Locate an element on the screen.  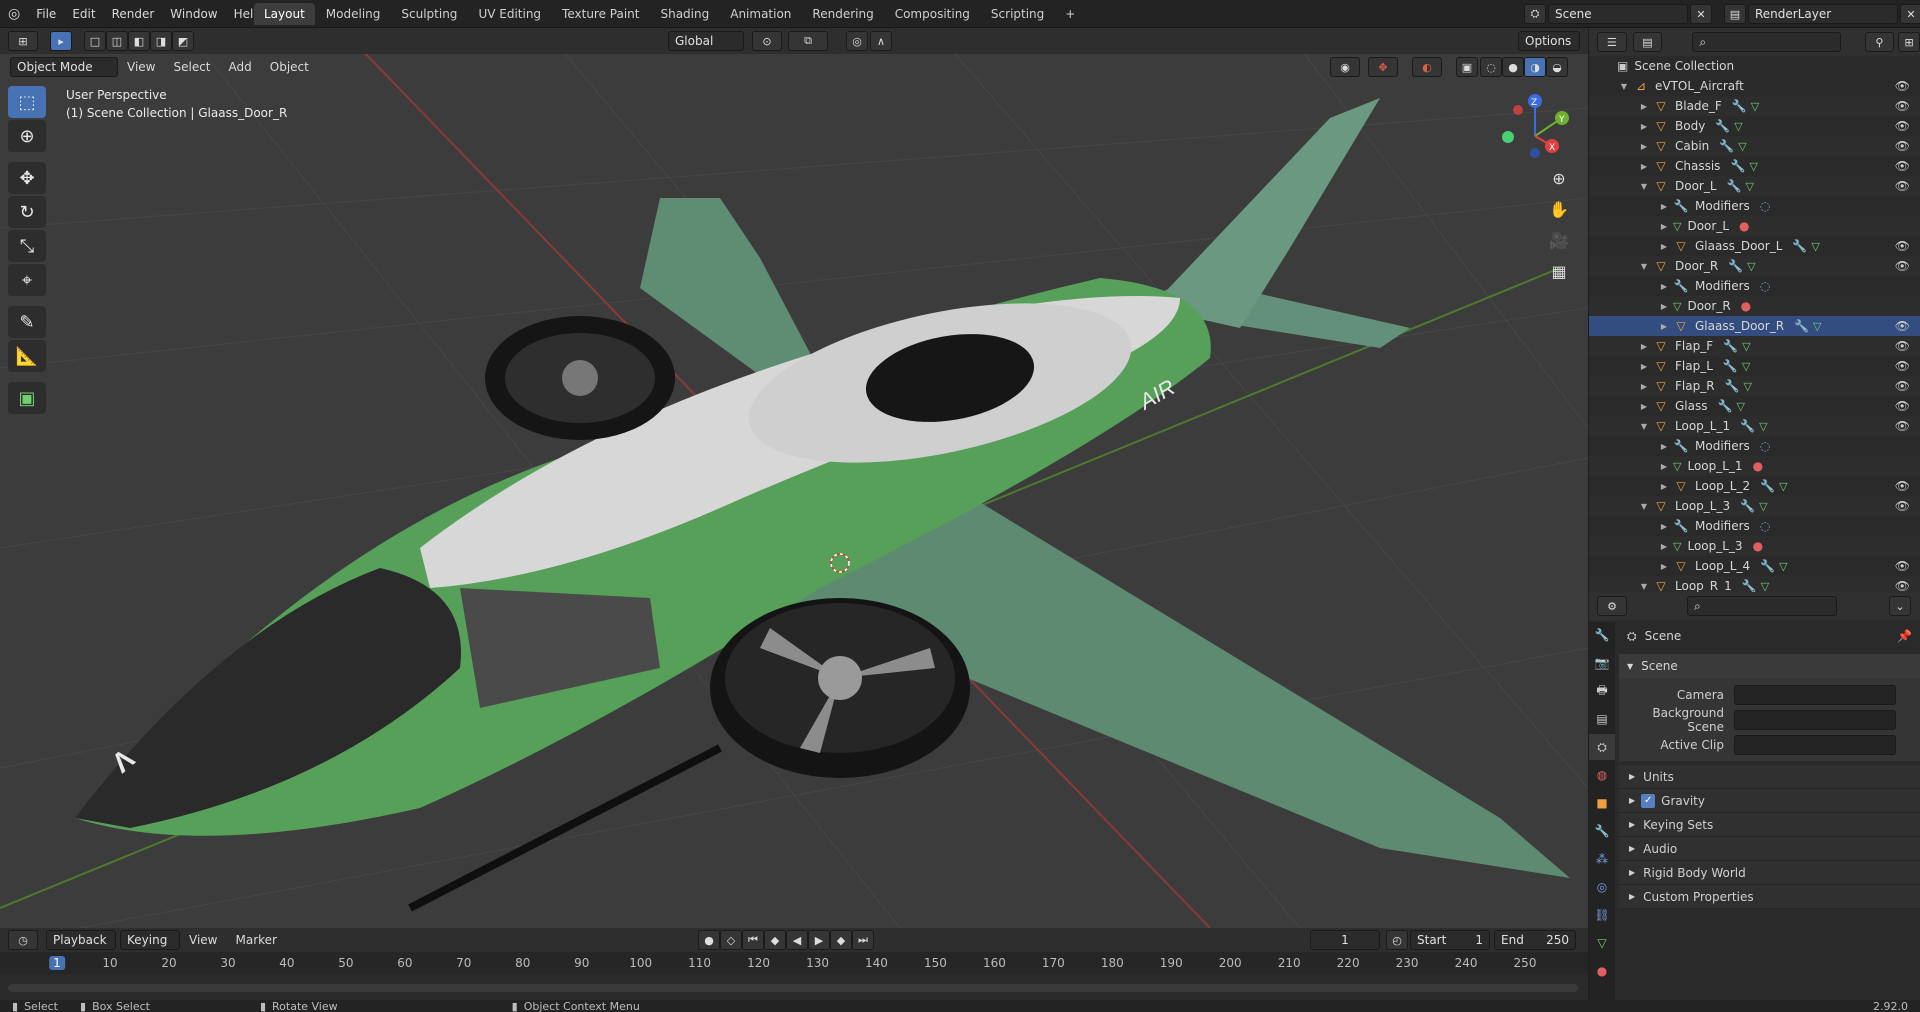
outliner-row: ▶ ▽ Door_R ● is located at coordinates (1754, 306).